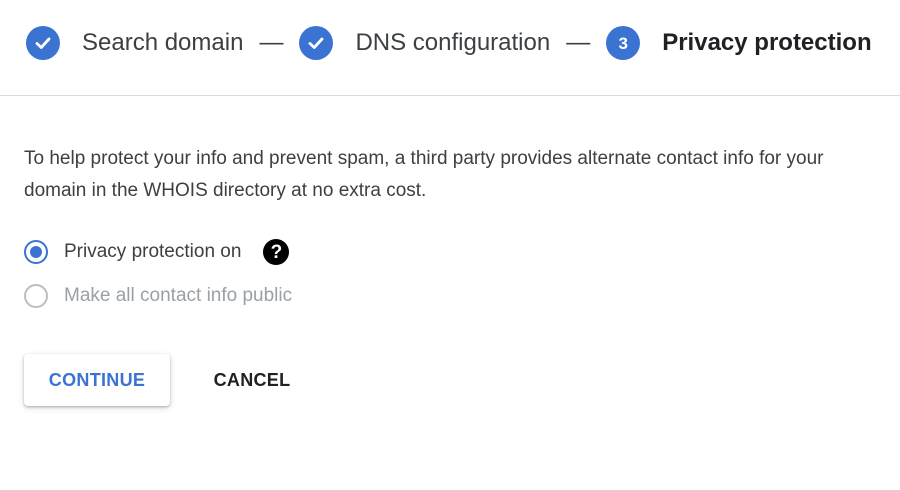  I want to click on cancel-button: CANCEL, so click(252, 380).